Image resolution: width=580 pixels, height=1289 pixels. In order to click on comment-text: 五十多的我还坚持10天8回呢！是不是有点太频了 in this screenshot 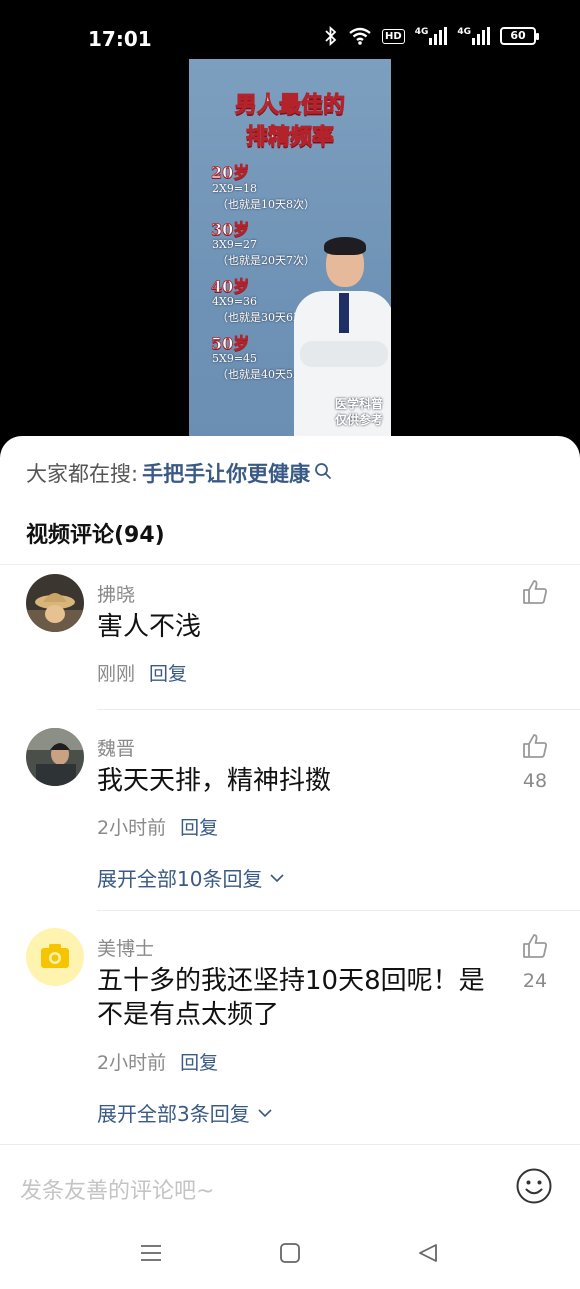, I will do `click(291, 998)`.